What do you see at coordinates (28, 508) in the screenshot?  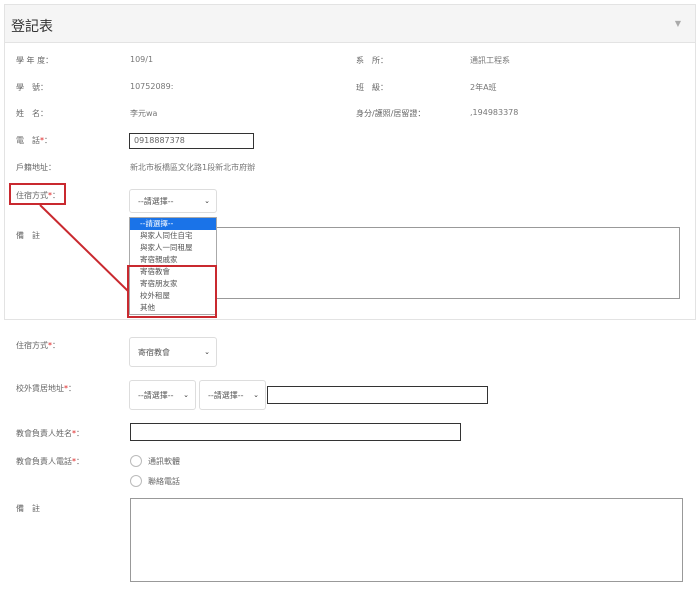 I see `note-label: 備 註` at bounding box center [28, 508].